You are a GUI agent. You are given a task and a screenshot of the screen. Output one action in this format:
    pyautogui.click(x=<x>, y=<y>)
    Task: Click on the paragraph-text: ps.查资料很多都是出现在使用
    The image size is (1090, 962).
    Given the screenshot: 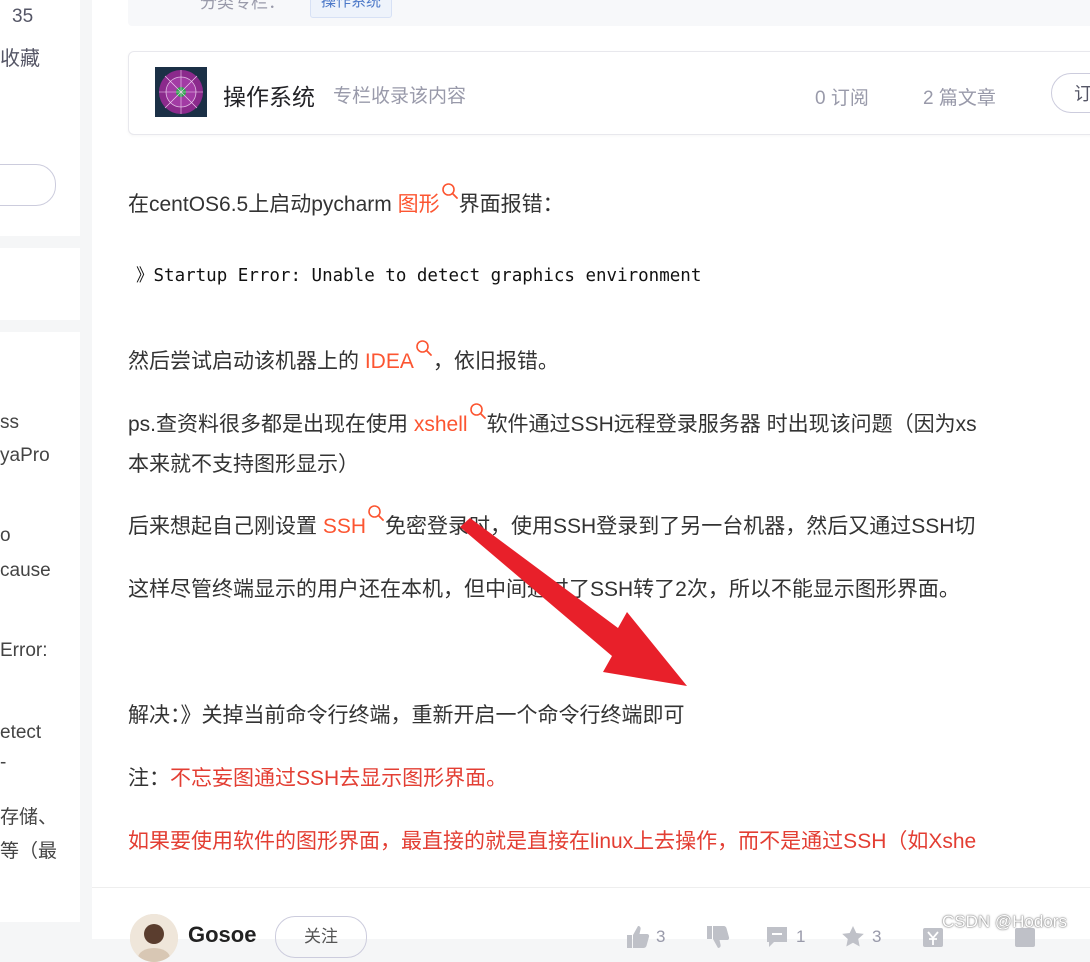 What is the action you would take?
    pyautogui.click(x=271, y=424)
    